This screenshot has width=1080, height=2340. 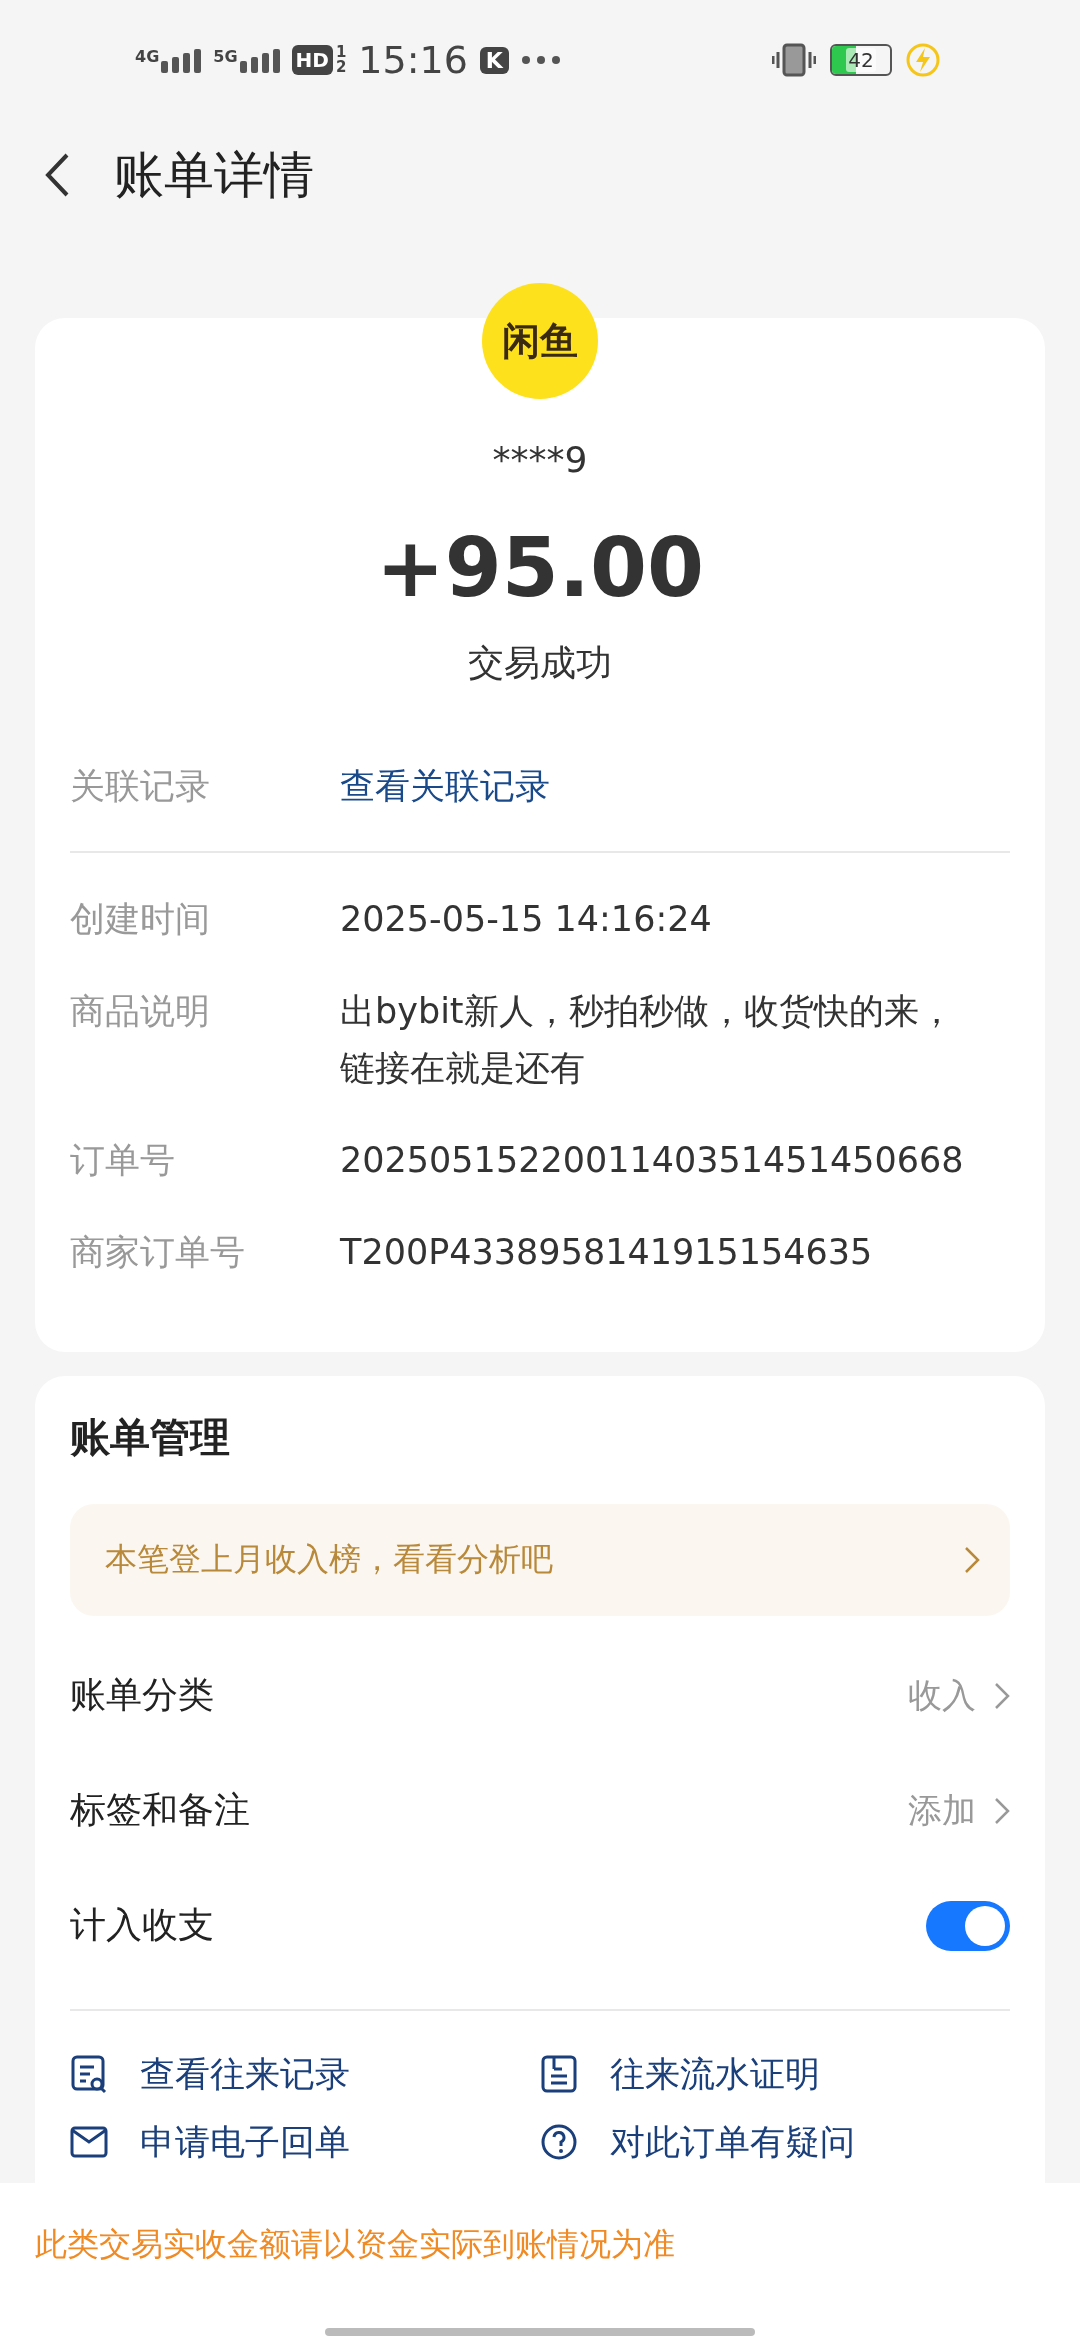 What do you see at coordinates (341, 67) in the screenshot?
I see `sim-number: 2` at bounding box center [341, 67].